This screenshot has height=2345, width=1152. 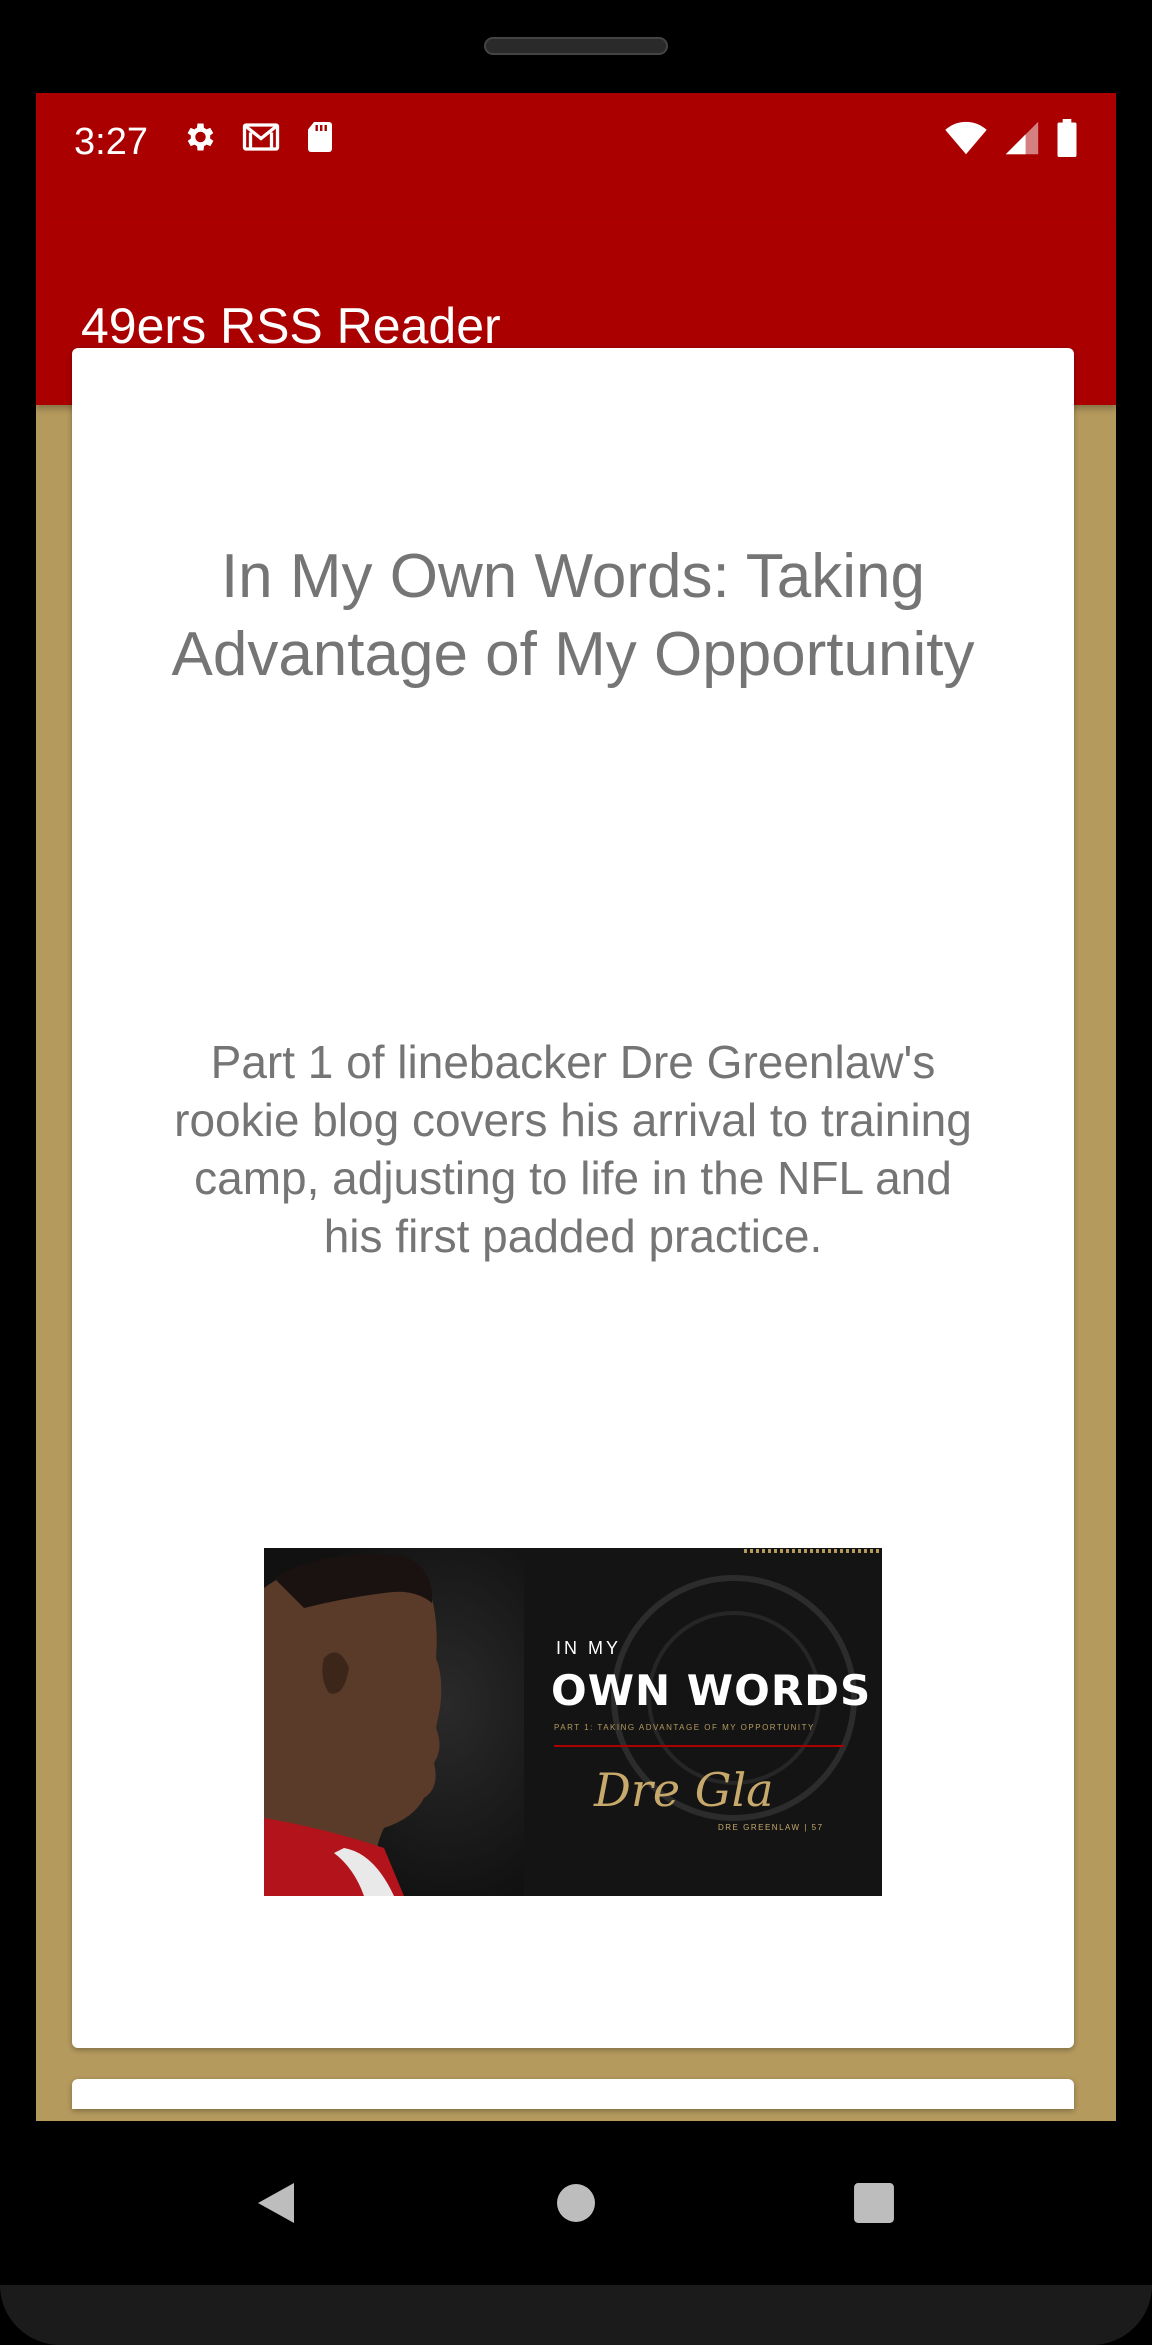 I want to click on status-time: 3:27, so click(x=111, y=142).